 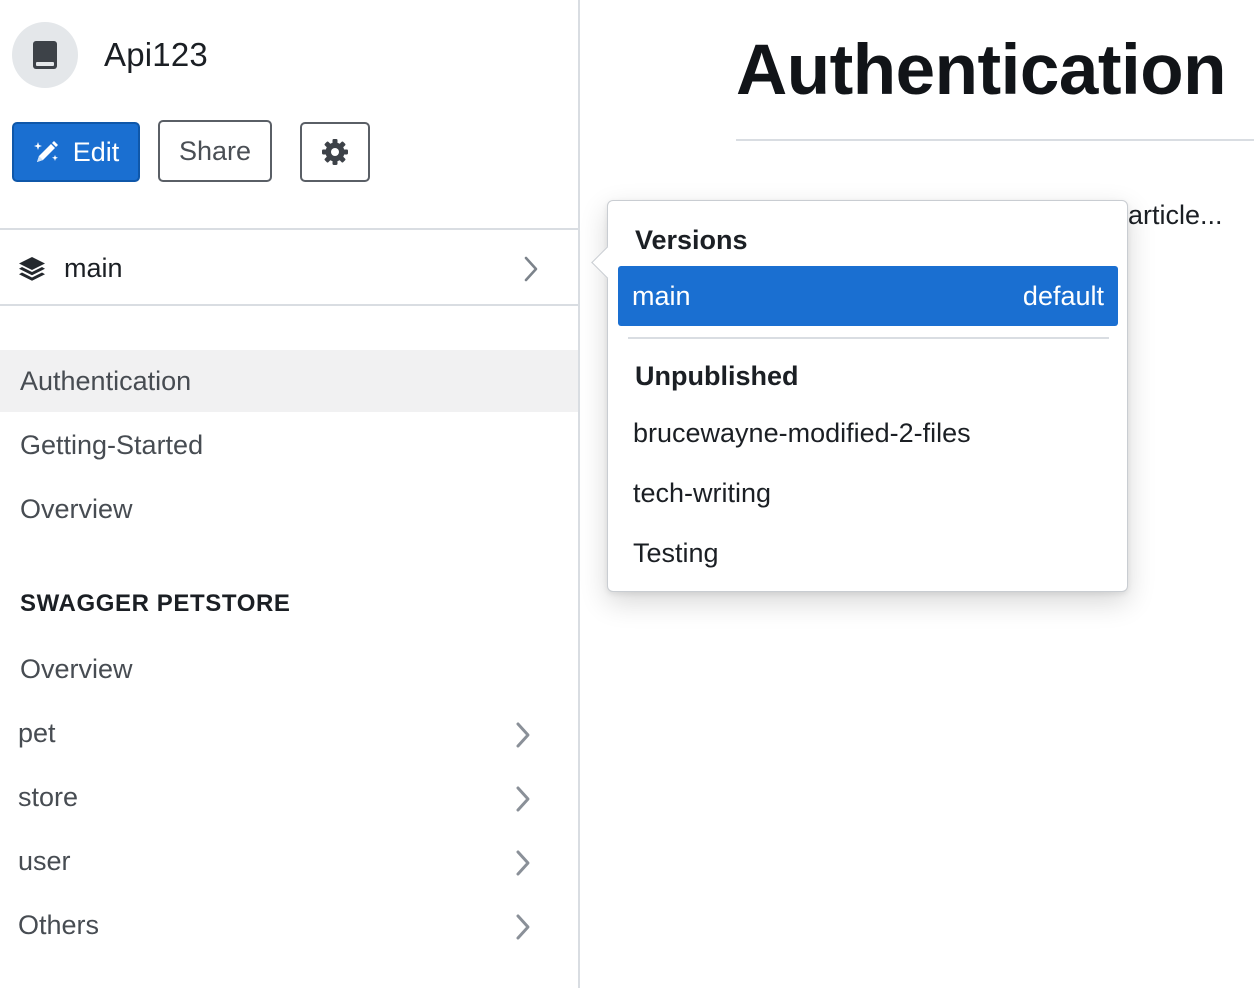 What do you see at coordinates (59, 924) in the screenshot?
I see `sidebar-item-label: Others` at bounding box center [59, 924].